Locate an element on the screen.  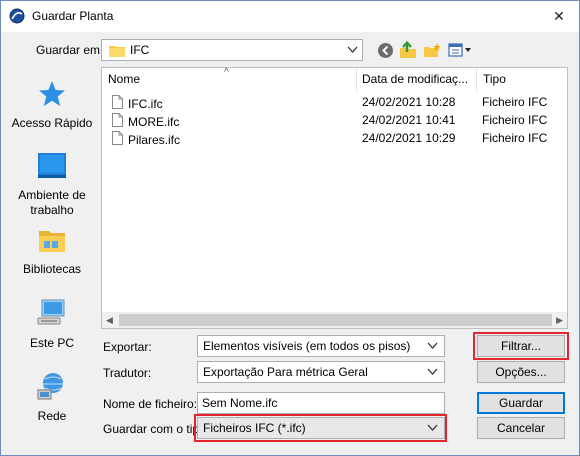
star-icon is located at coordinates (52, 96).